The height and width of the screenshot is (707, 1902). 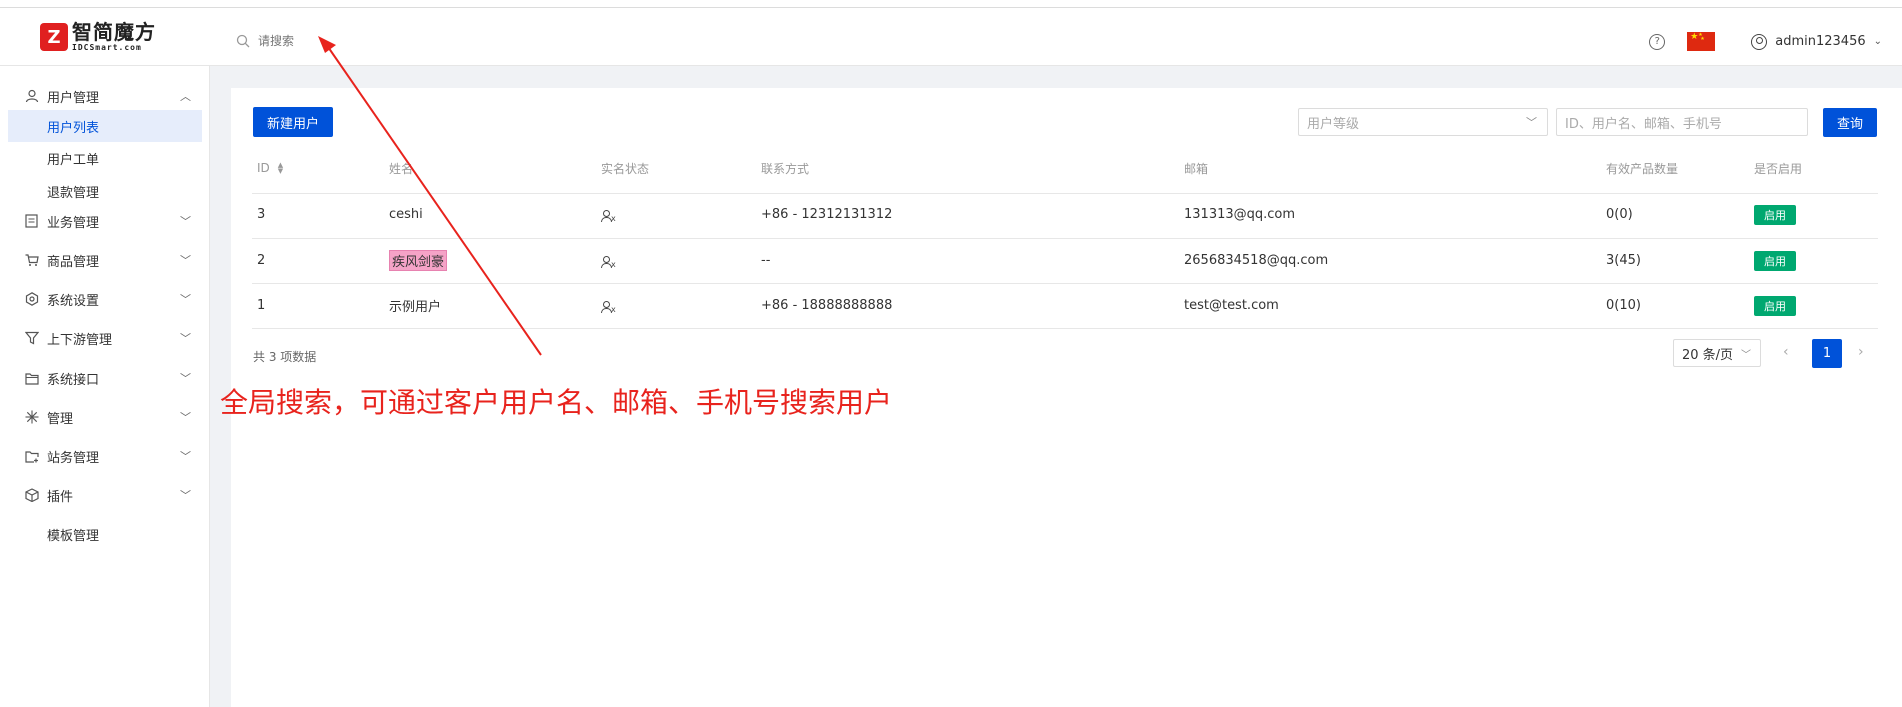 I want to click on flag-star: ★, so click(x=1694, y=37).